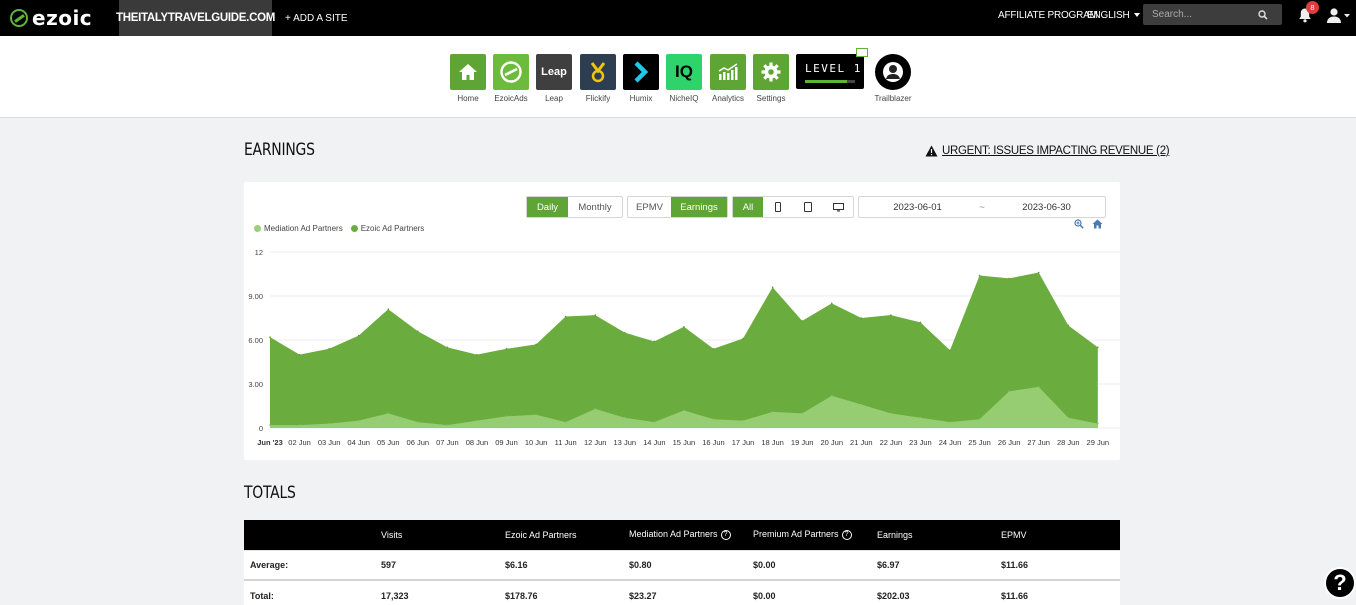 The width and height of the screenshot is (1356, 605). Describe the element at coordinates (920, 442) in the screenshot. I see `x-tick-label: 23 Jun` at that location.